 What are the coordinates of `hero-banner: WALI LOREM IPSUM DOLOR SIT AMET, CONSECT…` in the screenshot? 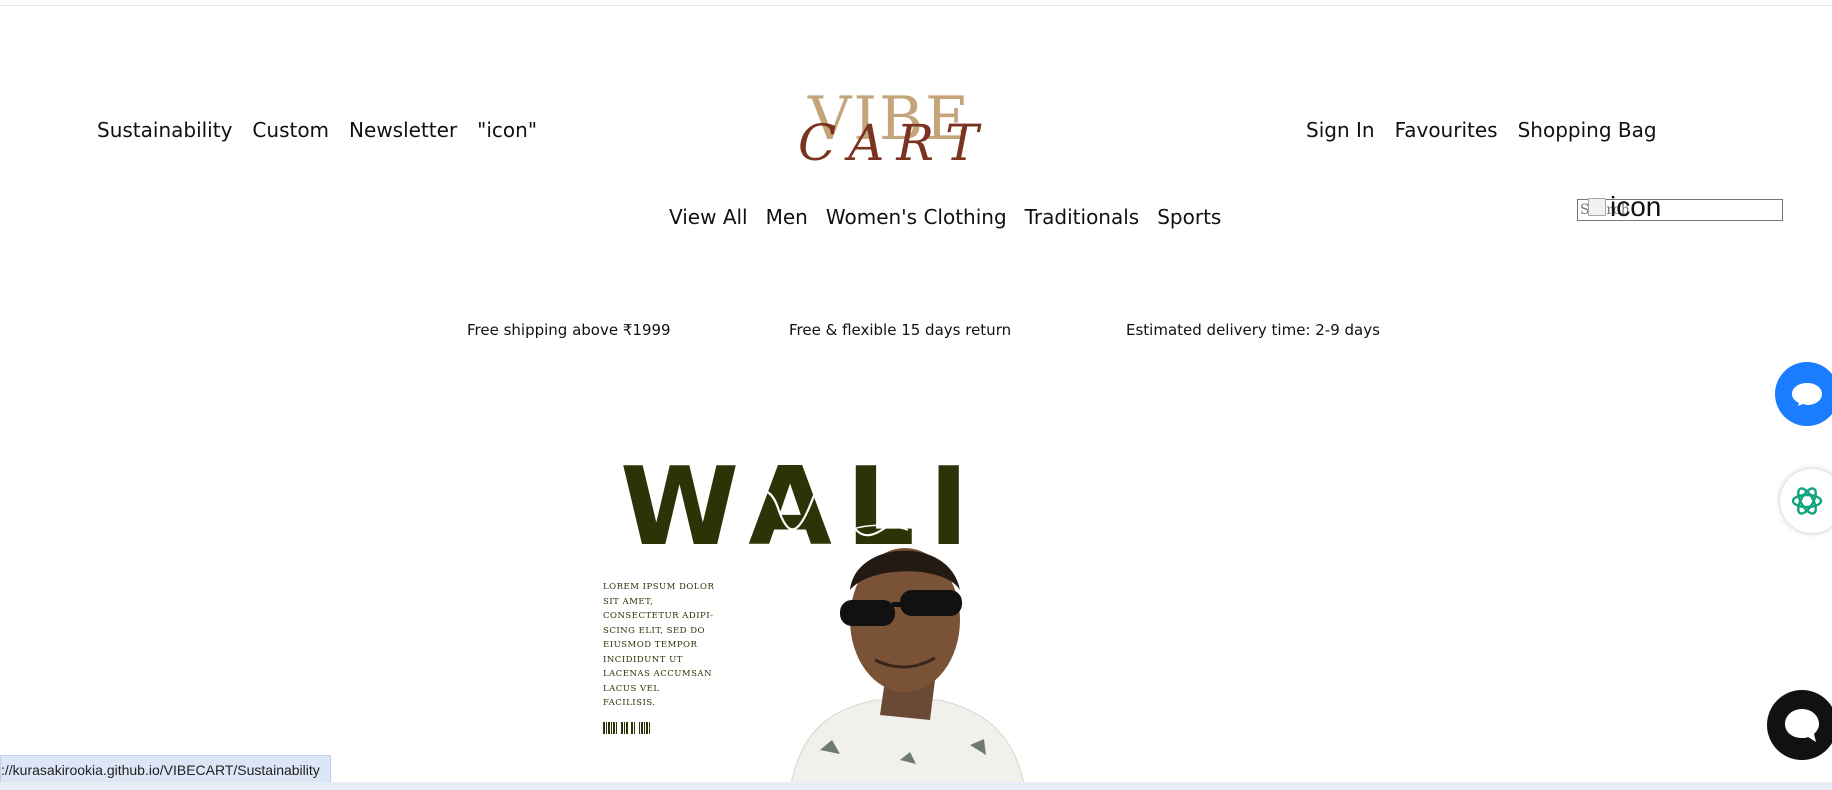 It's located at (891, 622).